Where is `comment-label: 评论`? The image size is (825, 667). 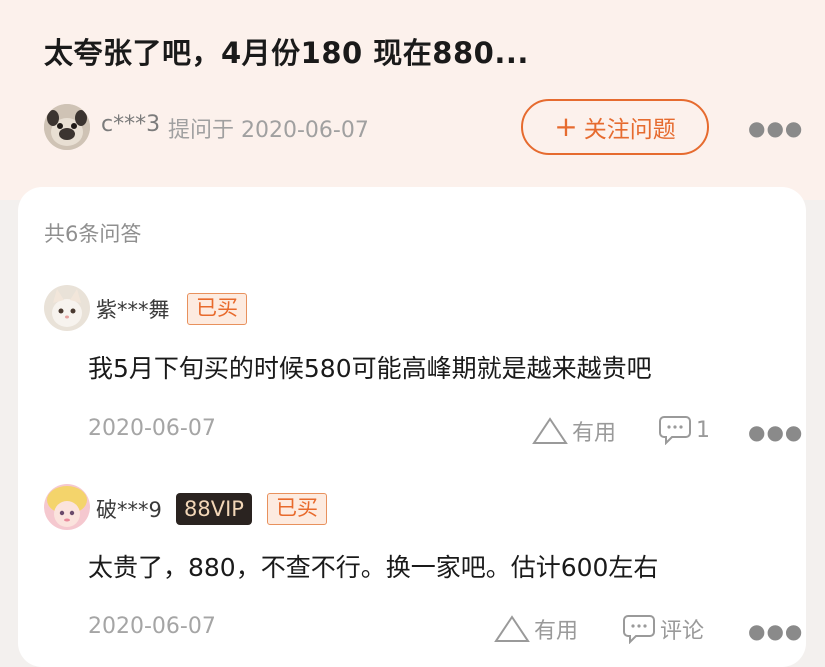
comment-label: 评论 is located at coordinates (682, 631).